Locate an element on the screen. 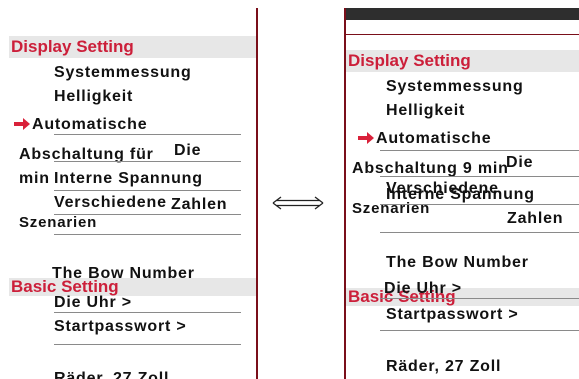 The width and height of the screenshot is (579, 379). header-bar is located at coordinates (461, 14).